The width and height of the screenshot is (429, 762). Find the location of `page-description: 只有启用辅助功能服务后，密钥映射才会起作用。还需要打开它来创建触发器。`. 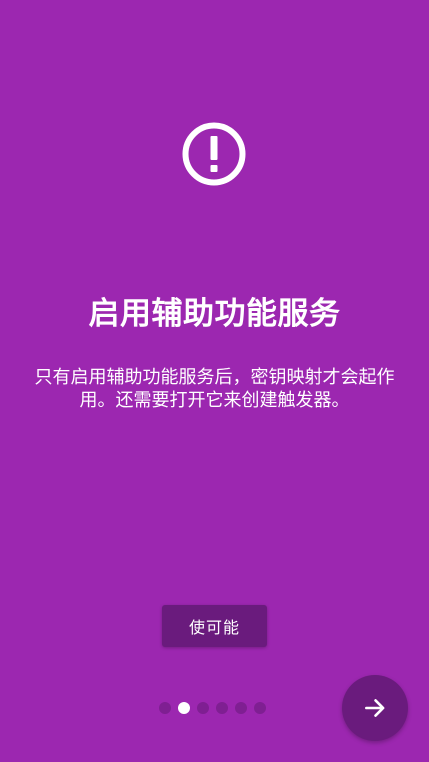

page-description: 只有启用辅助功能服务后，密钥映射才会起作用。还需要打开它来创建触发器。 is located at coordinates (214, 389).